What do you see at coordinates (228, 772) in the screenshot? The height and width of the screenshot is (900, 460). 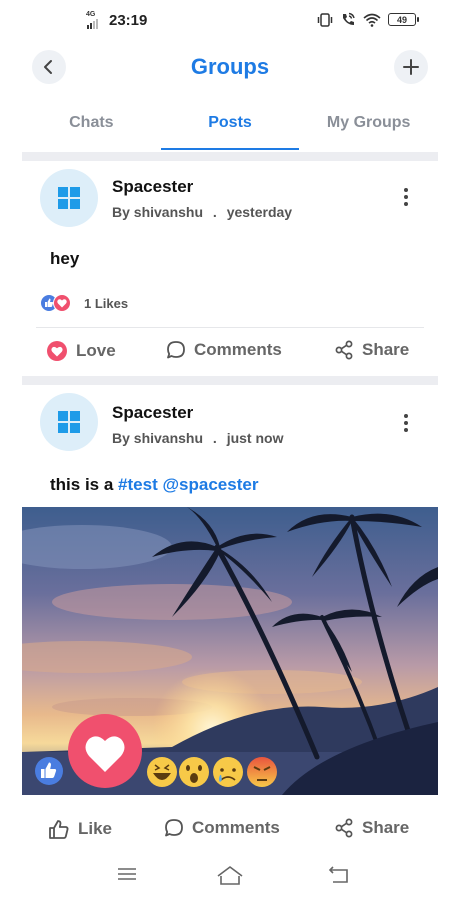 I see `sad-reaction-icon` at bounding box center [228, 772].